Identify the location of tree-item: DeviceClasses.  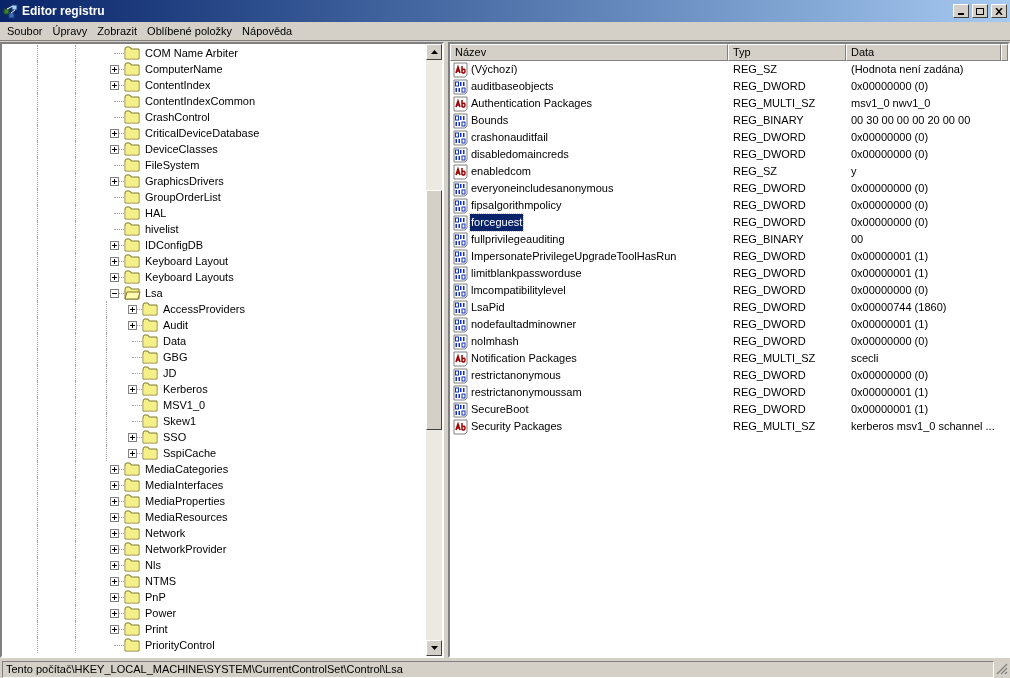
(181, 149).